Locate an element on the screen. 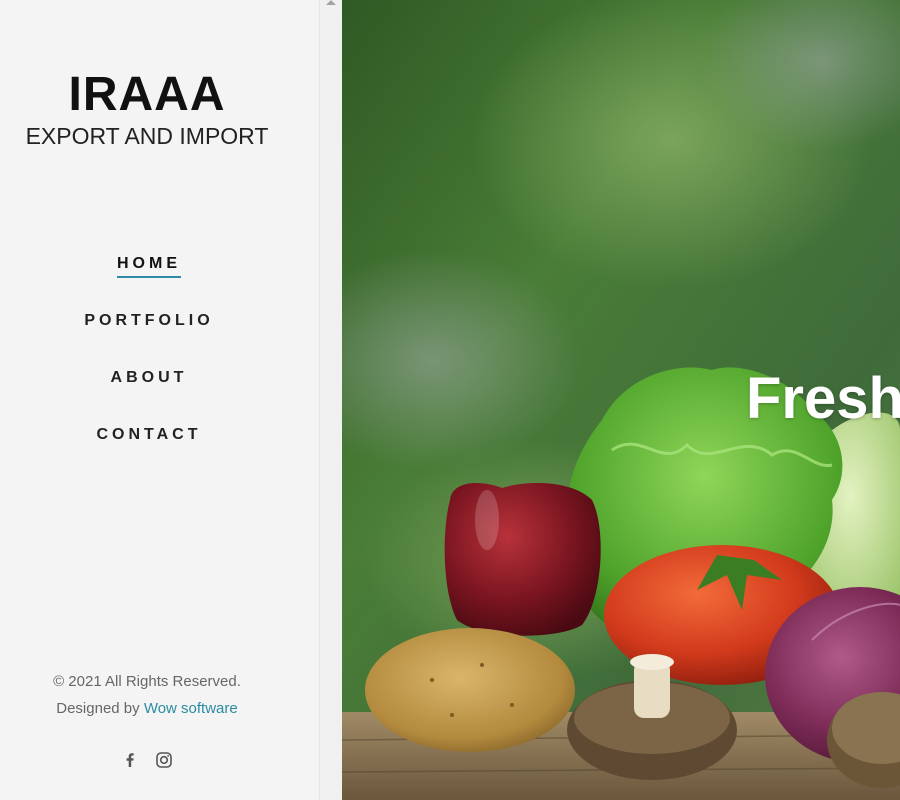 The image size is (900, 800). designed-by-line: Designed by Wow software is located at coordinates (147, 708).